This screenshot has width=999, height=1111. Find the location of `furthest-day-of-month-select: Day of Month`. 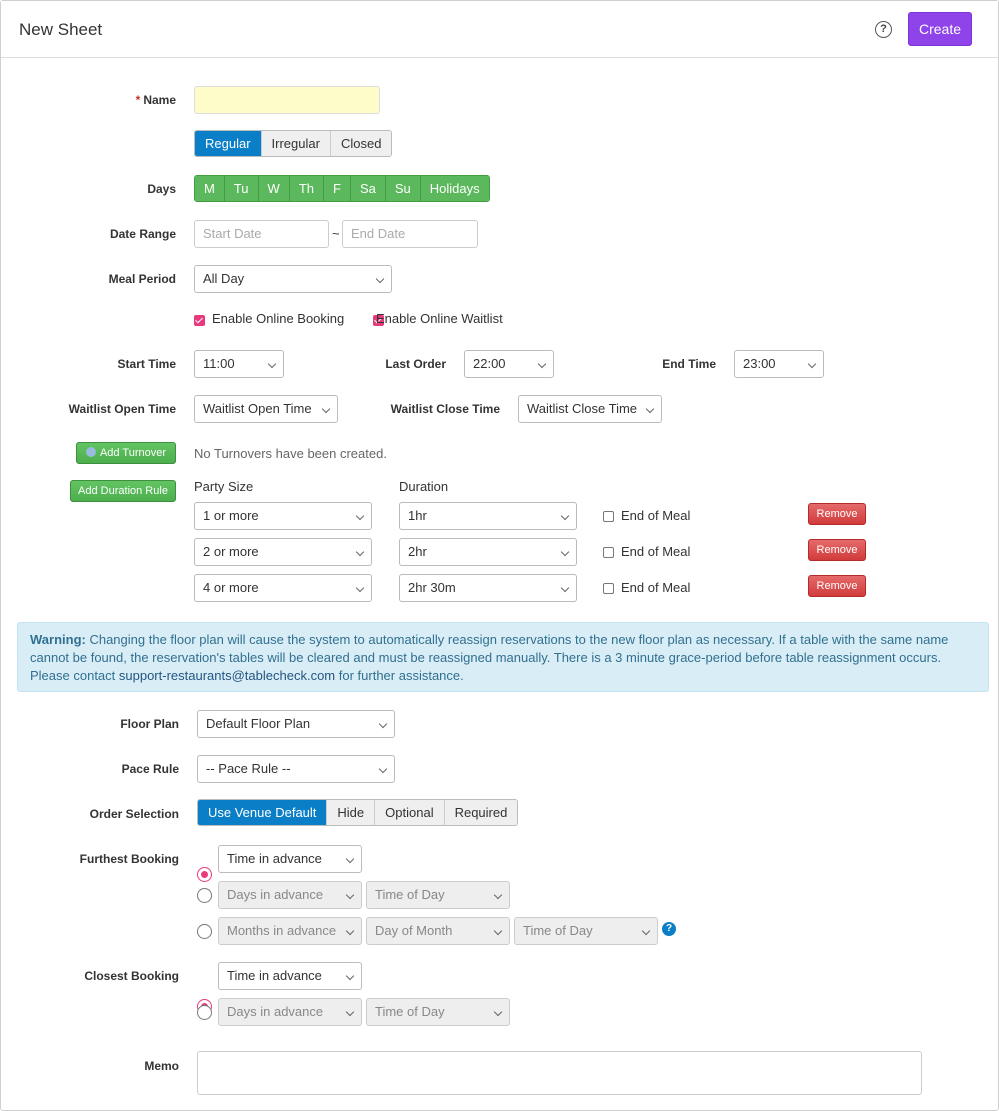

furthest-day-of-month-select: Day of Month is located at coordinates (438, 931).